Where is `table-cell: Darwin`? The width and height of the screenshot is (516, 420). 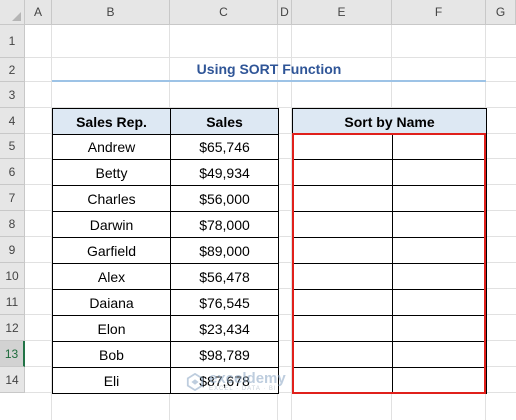 table-cell: Darwin is located at coordinates (111, 224).